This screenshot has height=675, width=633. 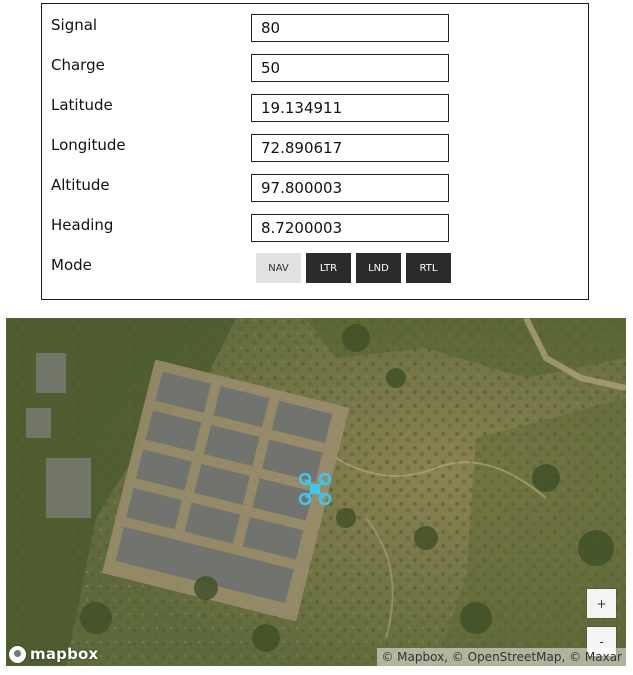 I want to click on mapbox-mark-icon, so click(x=17, y=654).